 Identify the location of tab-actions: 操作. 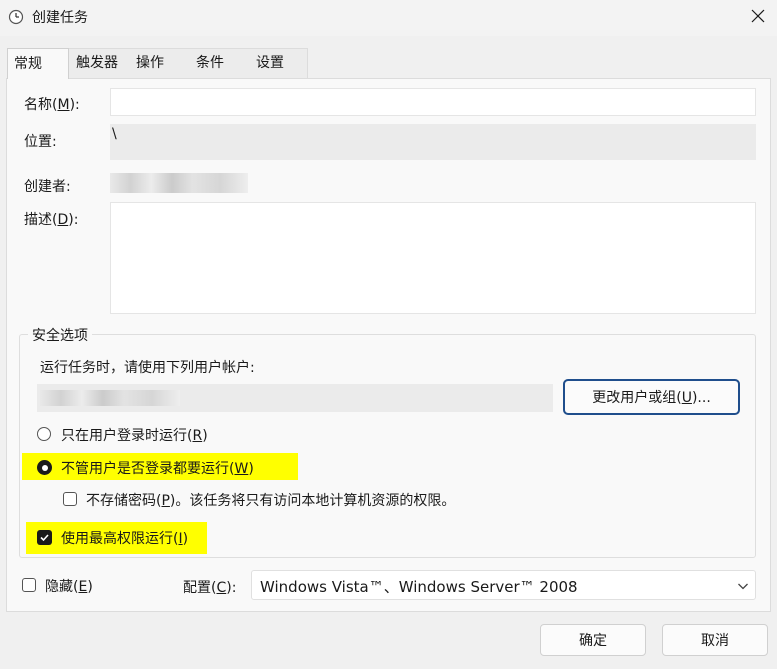
(150, 63).